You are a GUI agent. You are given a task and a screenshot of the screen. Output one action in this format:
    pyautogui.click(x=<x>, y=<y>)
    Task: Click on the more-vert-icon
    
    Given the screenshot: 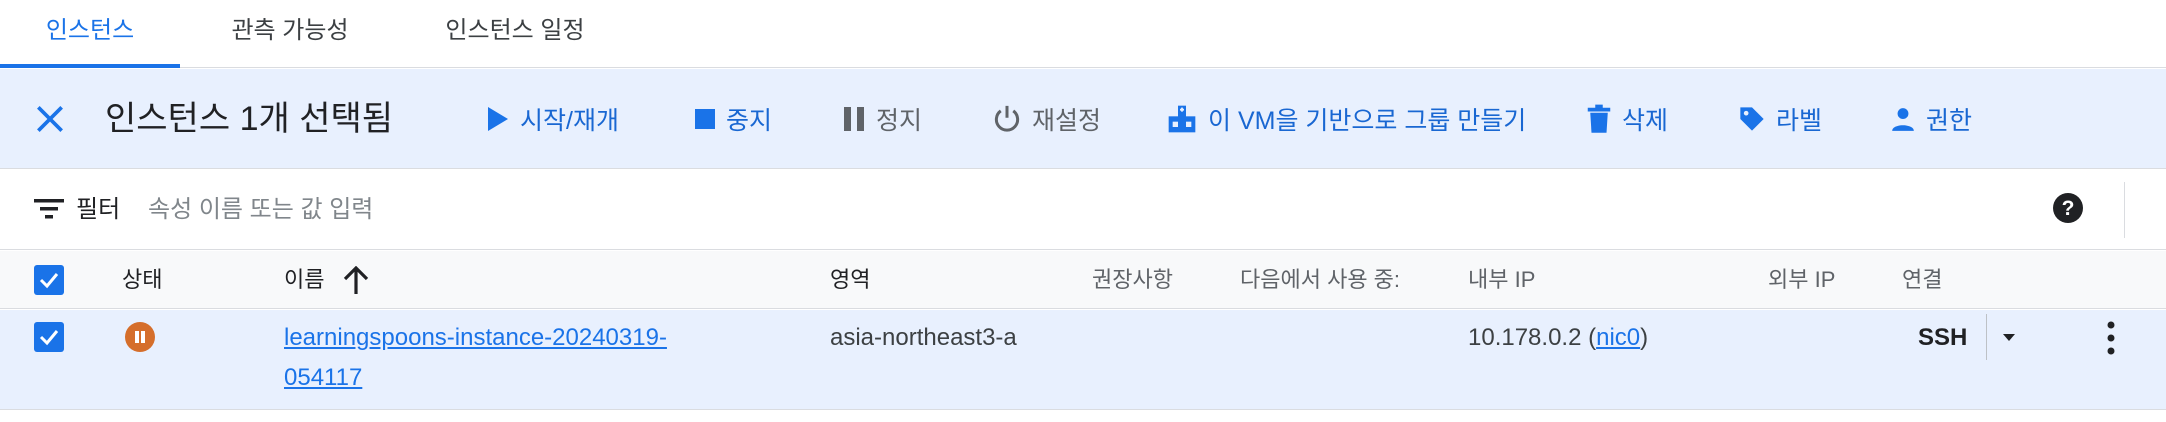 What is the action you would take?
    pyautogui.click(x=2111, y=338)
    